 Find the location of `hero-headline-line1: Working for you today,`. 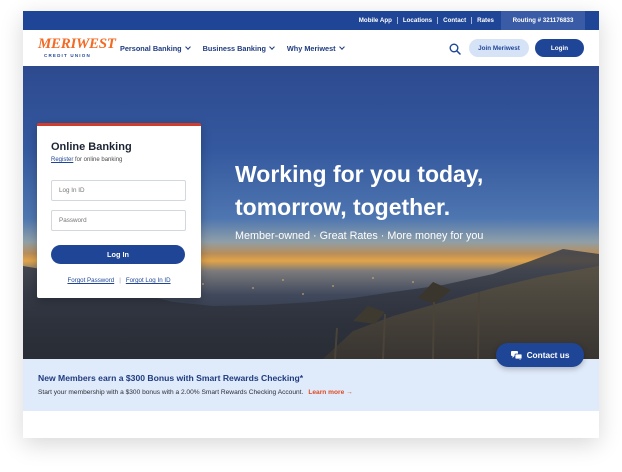

hero-headline-line1: Working for you today, is located at coordinates (359, 174).